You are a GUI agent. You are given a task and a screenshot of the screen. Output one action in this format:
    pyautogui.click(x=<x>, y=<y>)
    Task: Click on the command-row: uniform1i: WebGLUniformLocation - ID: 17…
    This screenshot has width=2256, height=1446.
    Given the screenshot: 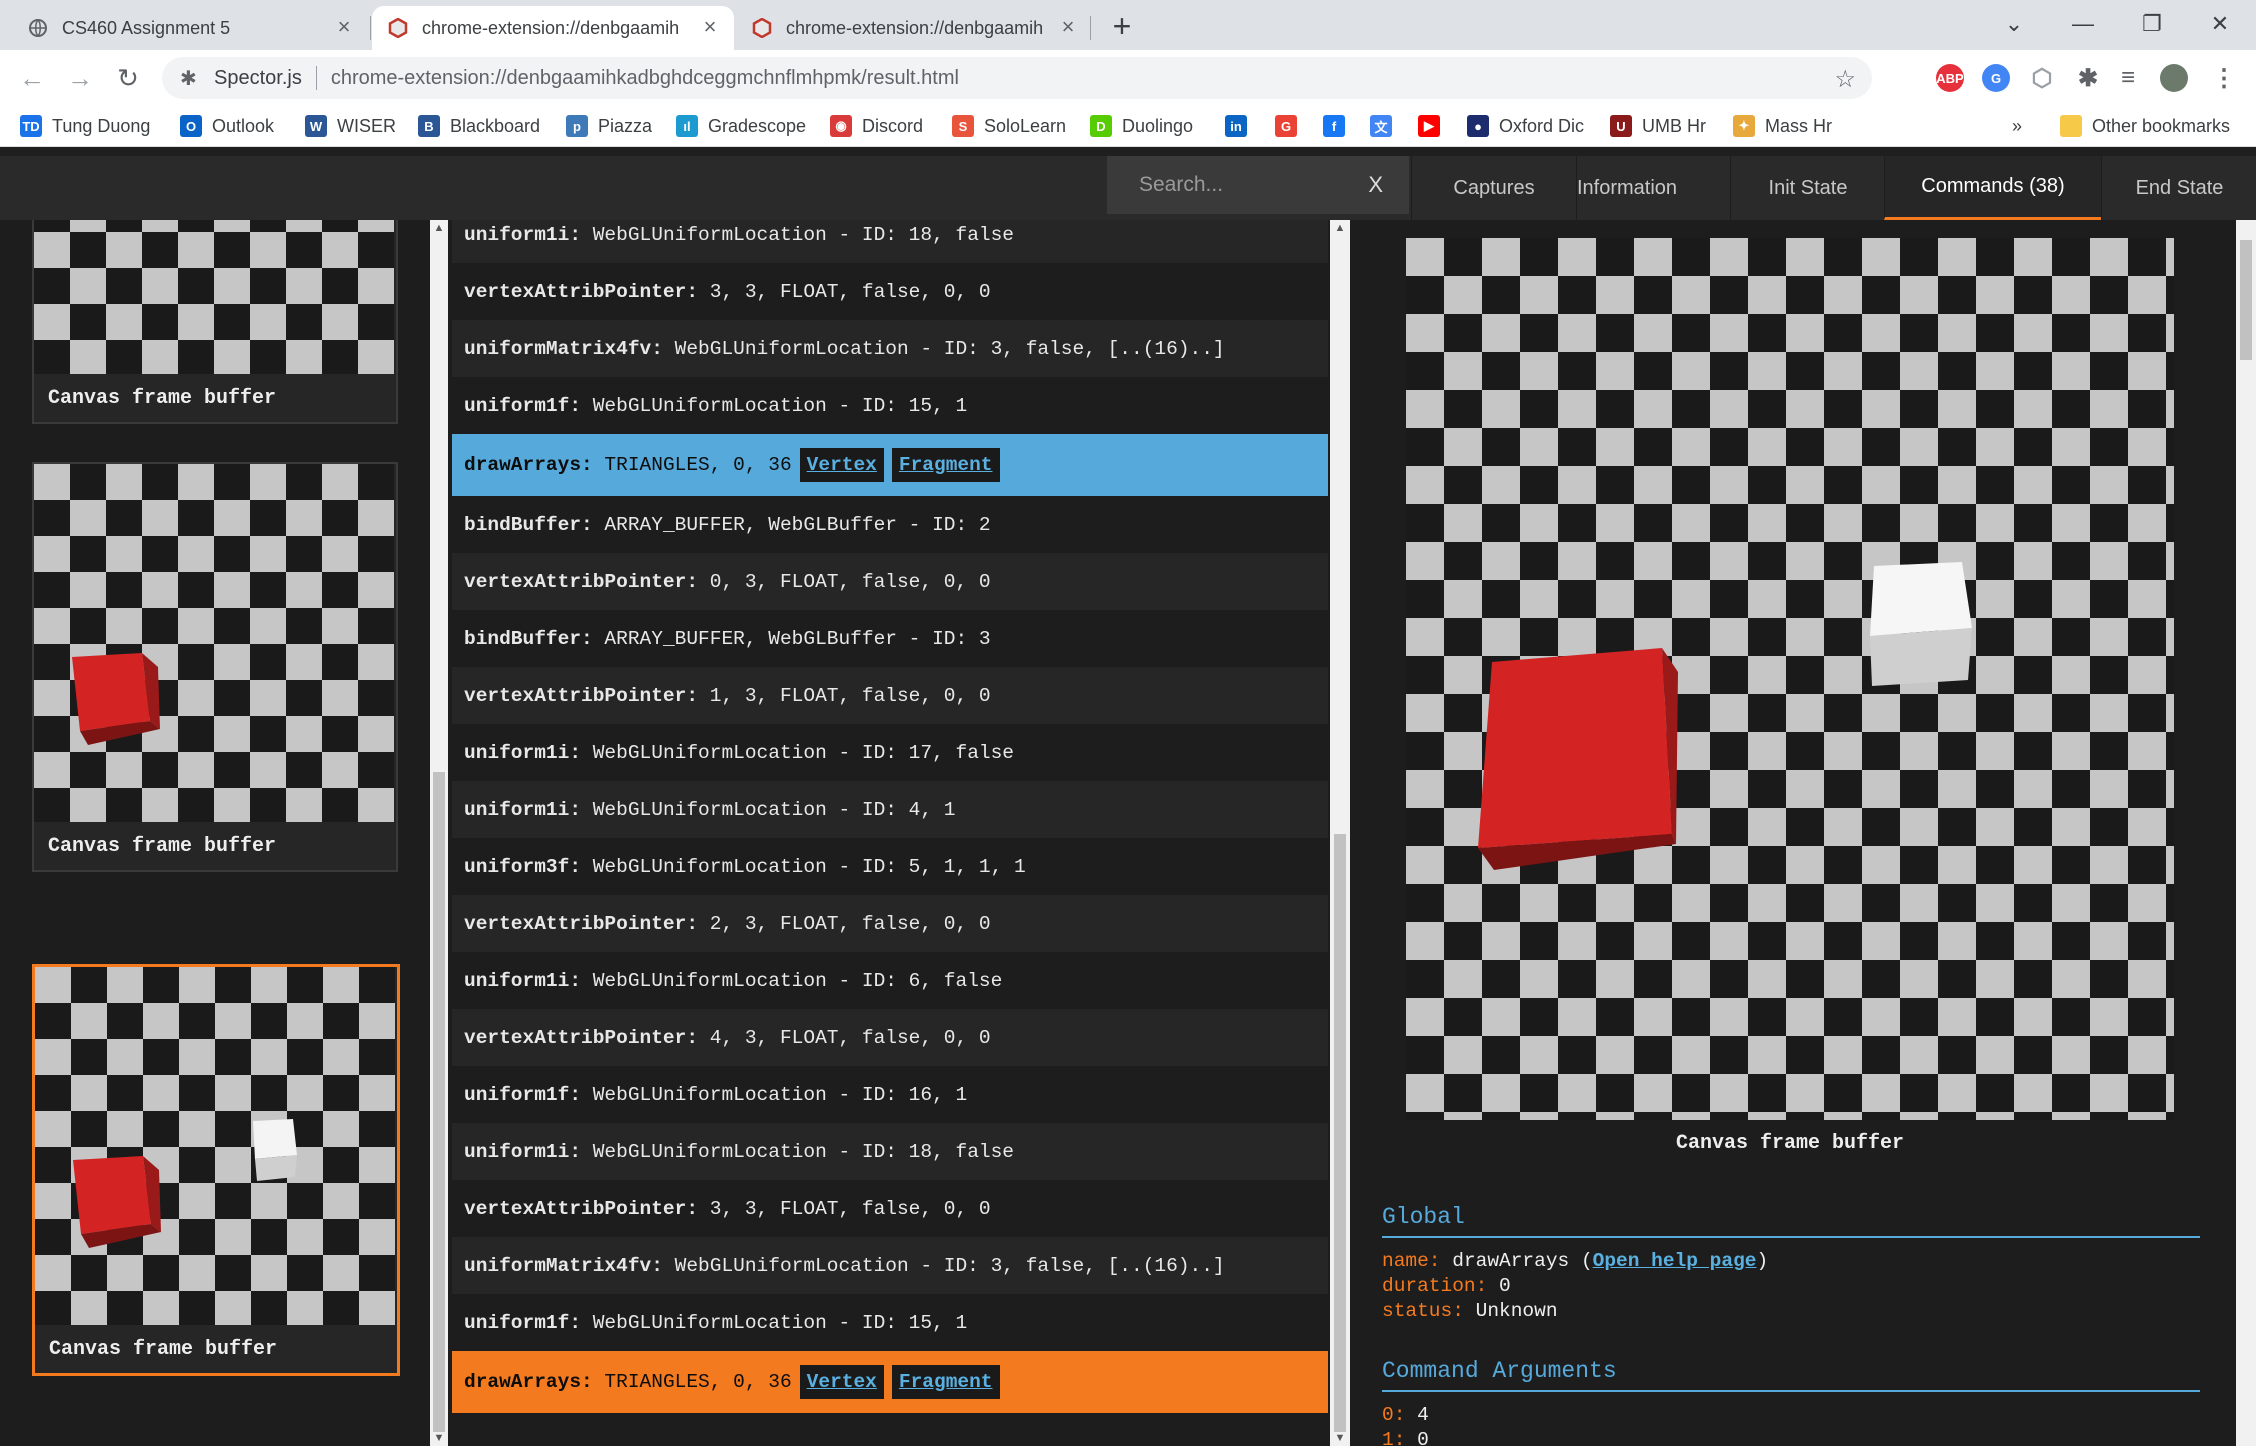 What is the action you would take?
    pyautogui.click(x=890, y=752)
    